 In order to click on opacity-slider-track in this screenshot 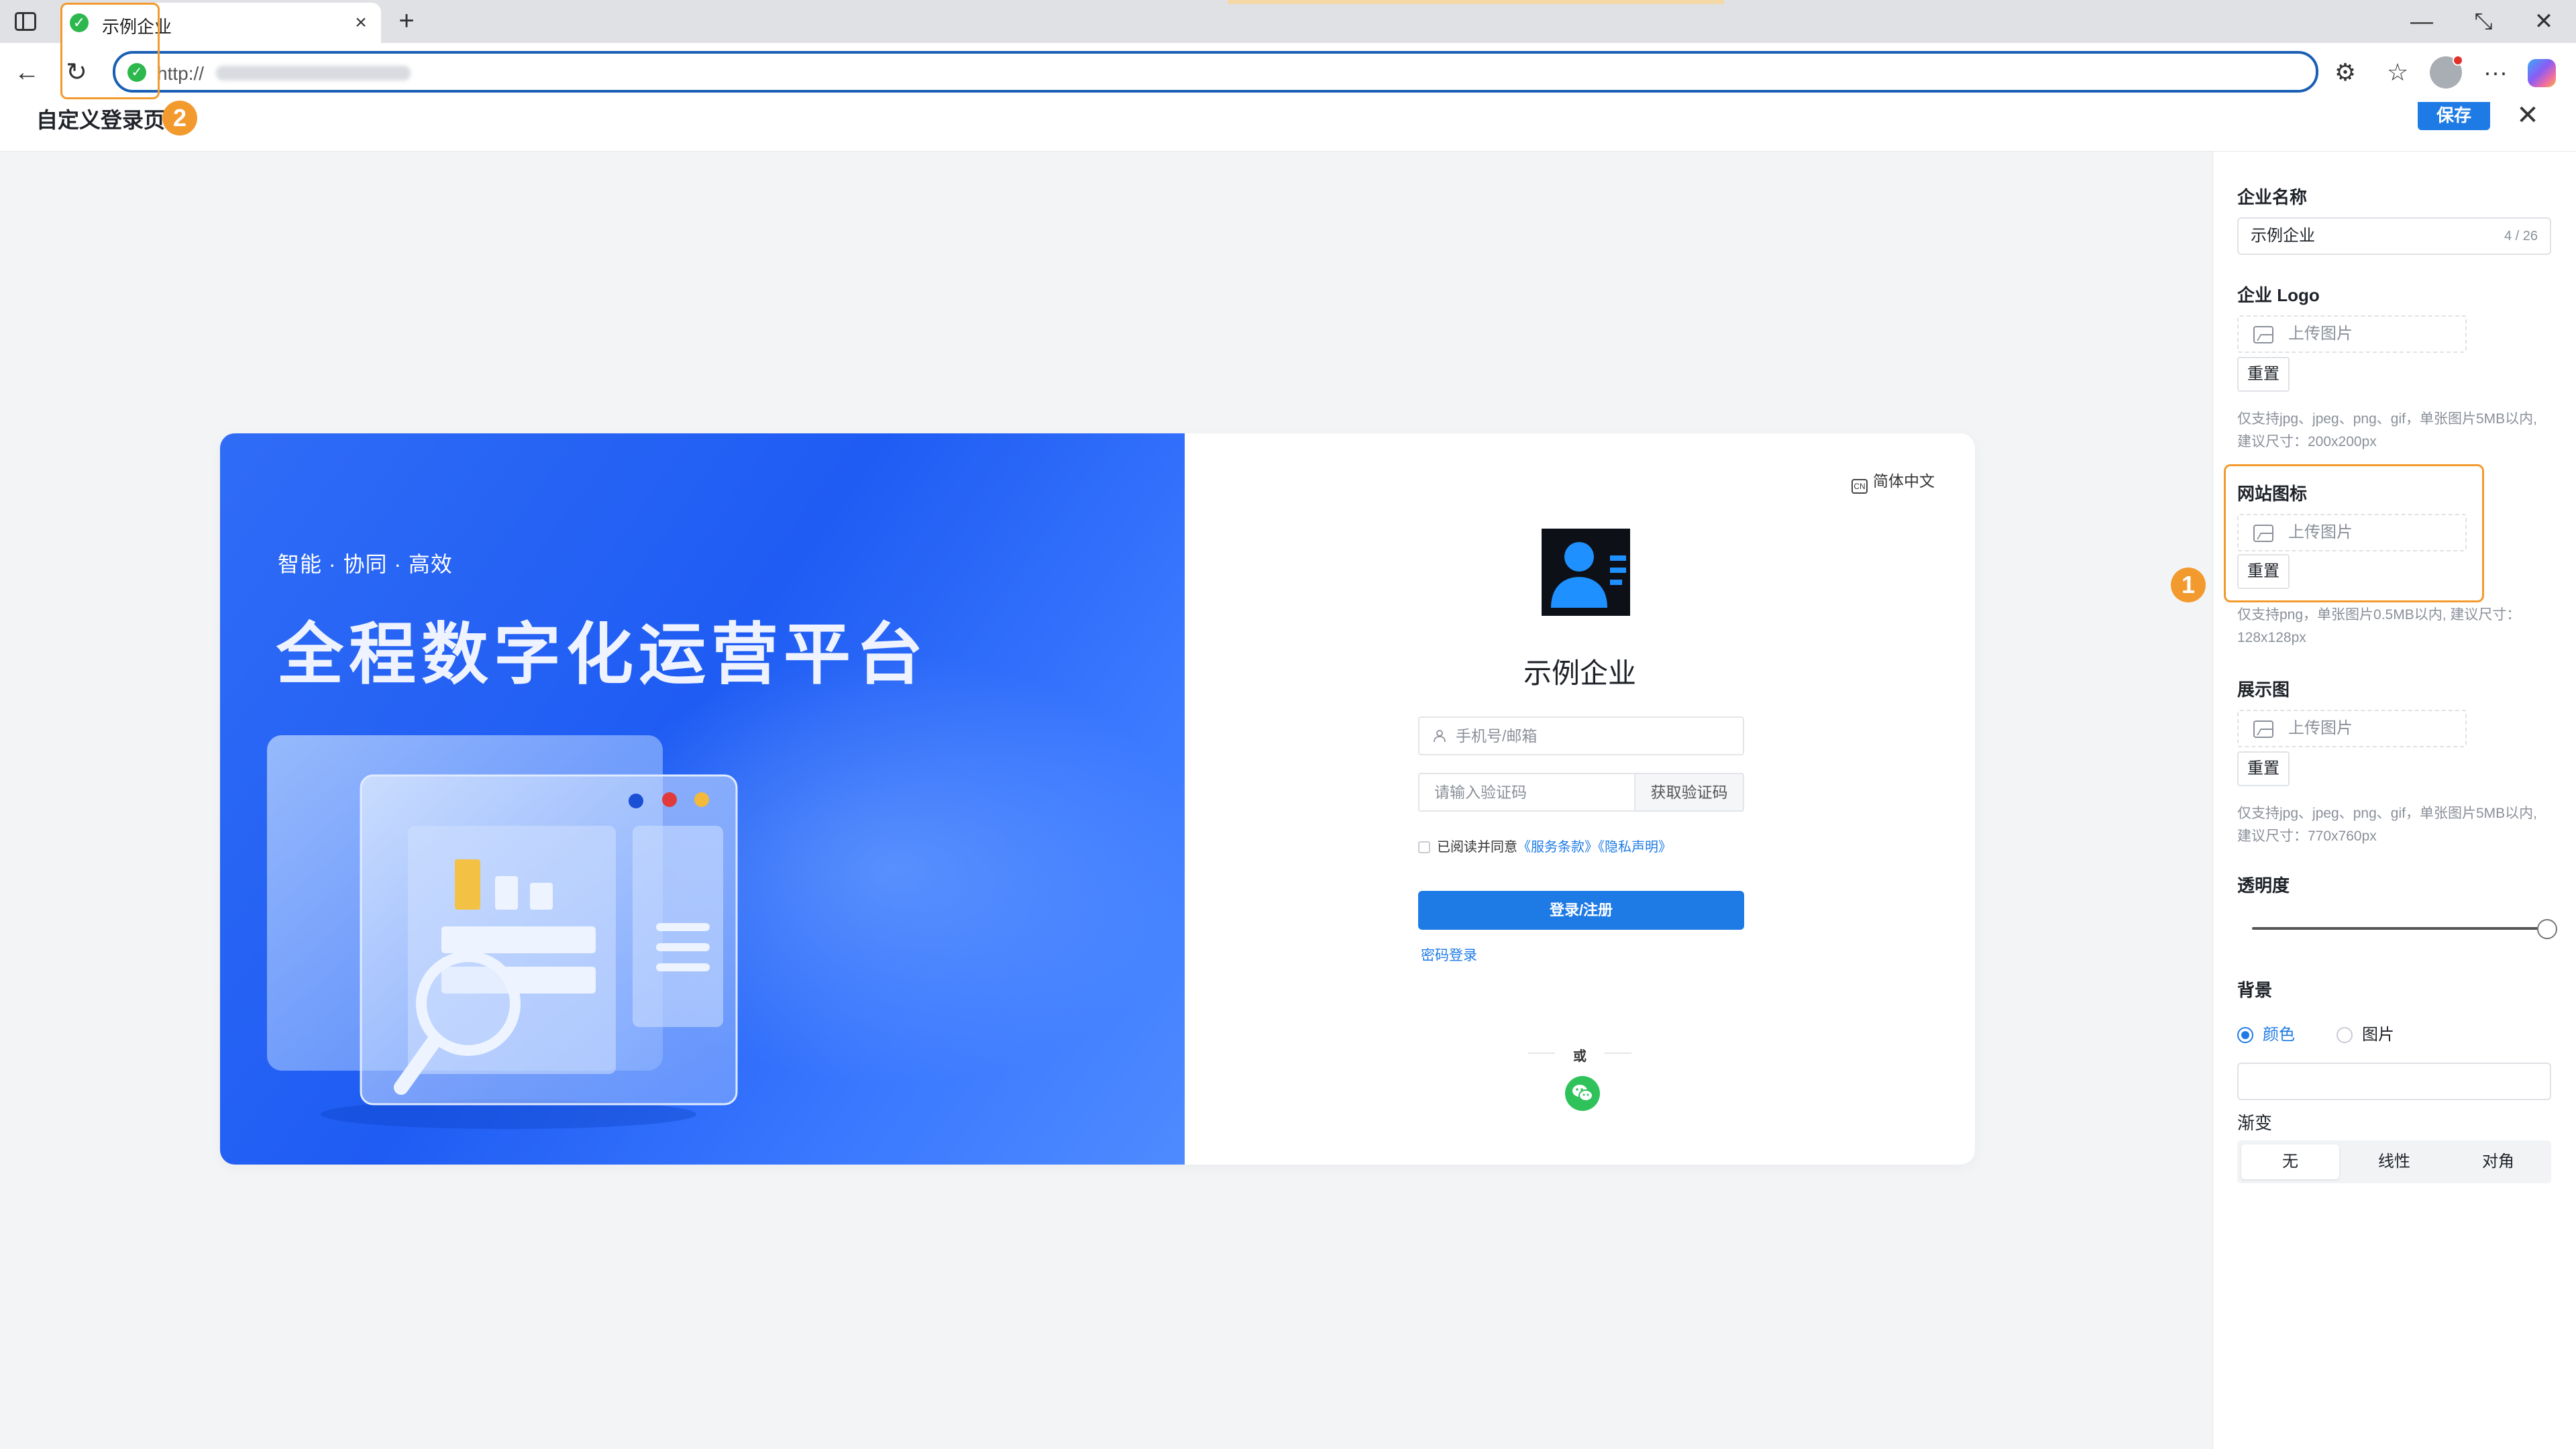, I will do `click(2399, 928)`.